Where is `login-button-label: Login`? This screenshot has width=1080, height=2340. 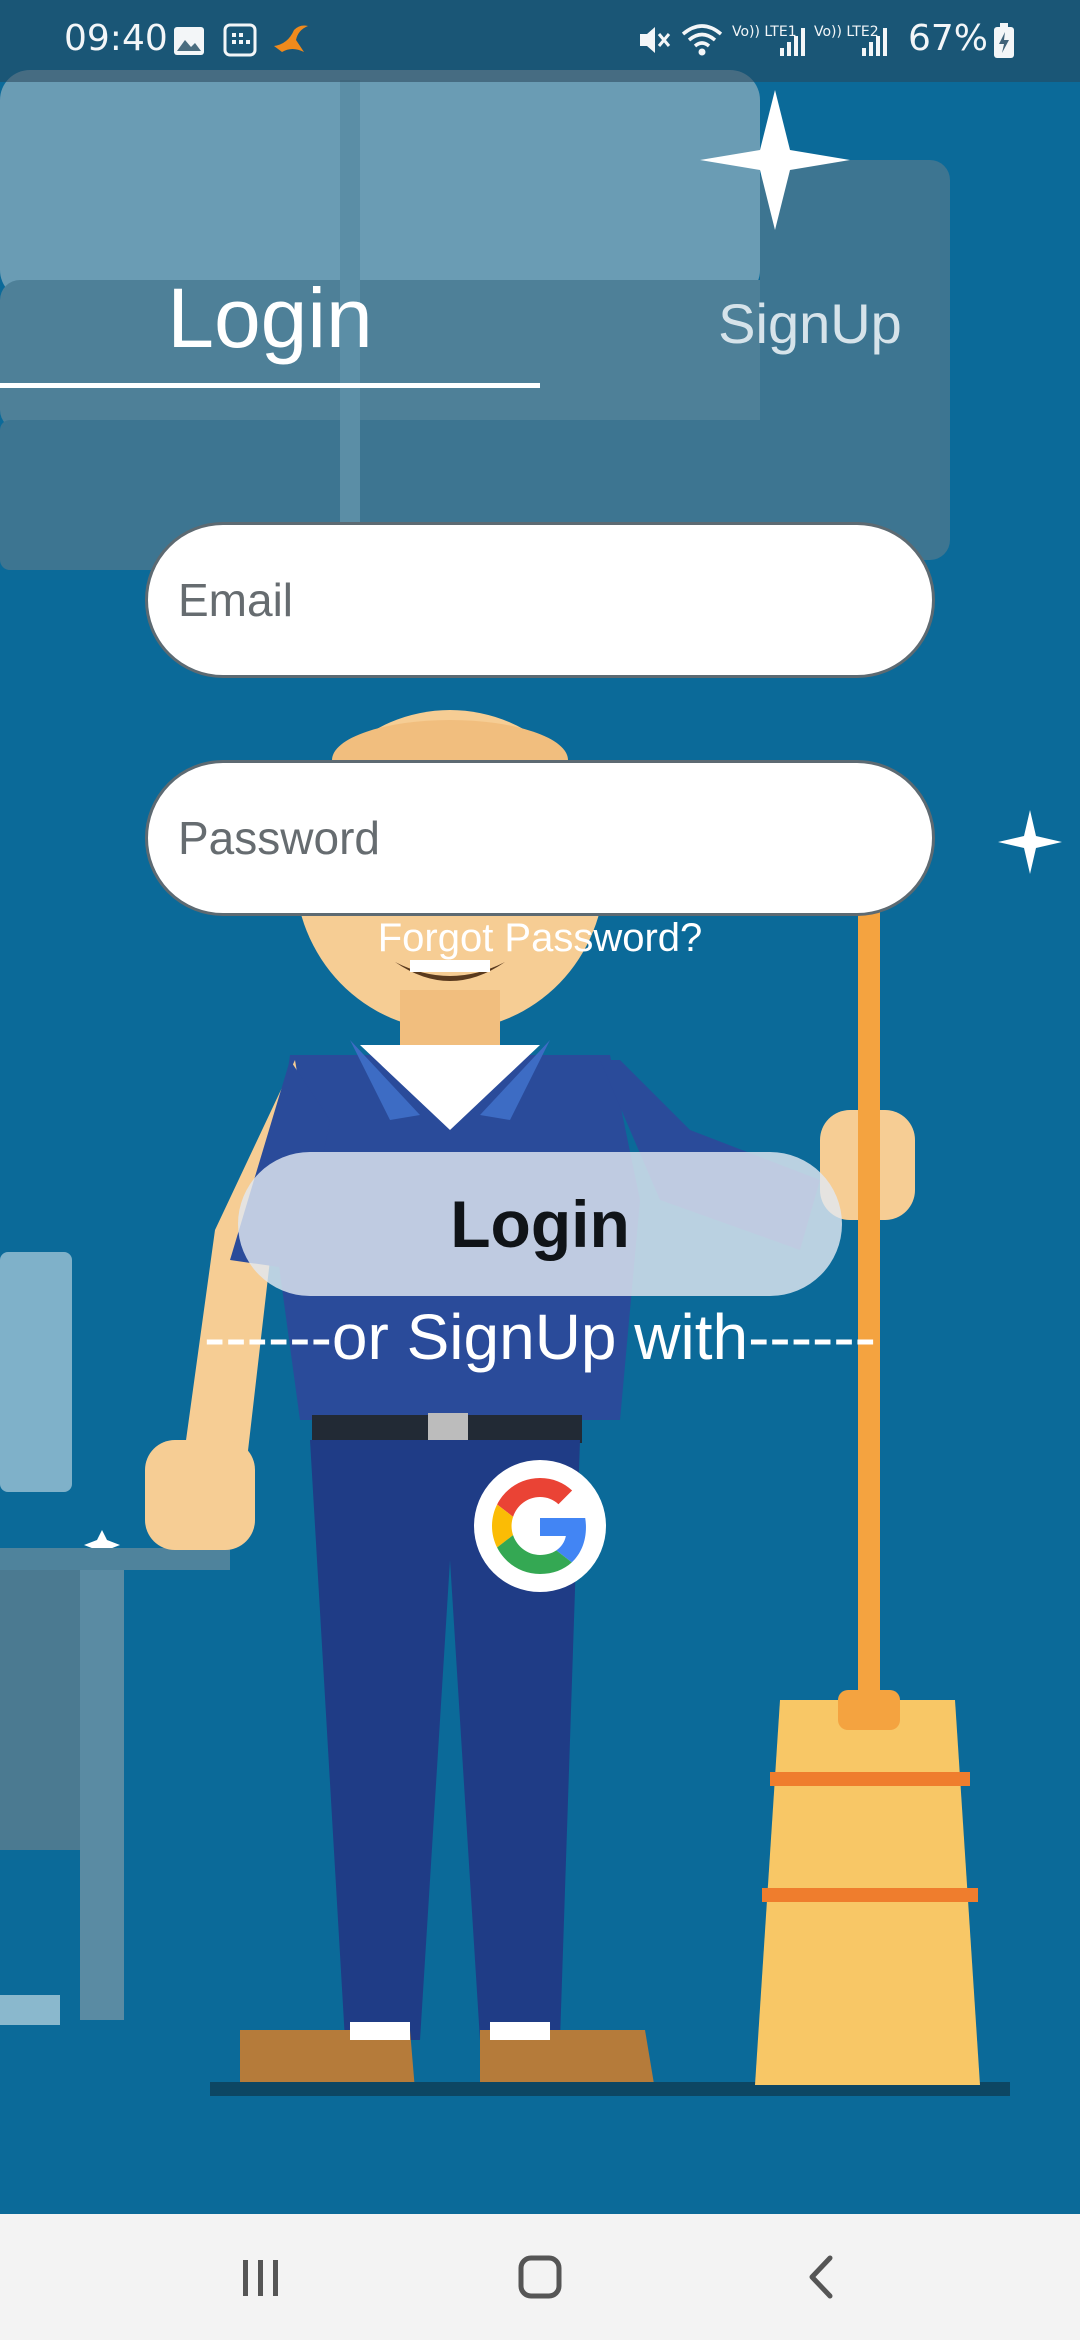 login-button-label: Login is located at coordinates (540, 1224).